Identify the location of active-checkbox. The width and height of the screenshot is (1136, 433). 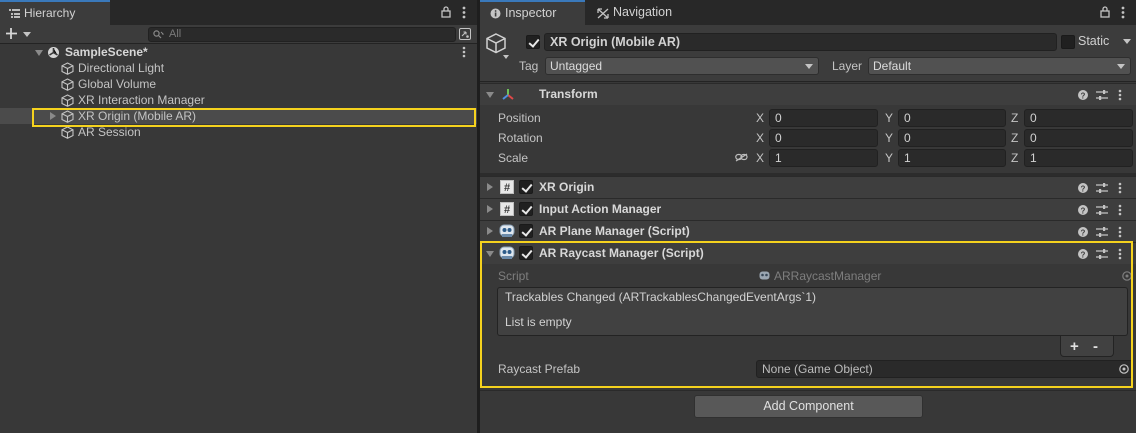
(533, 42).